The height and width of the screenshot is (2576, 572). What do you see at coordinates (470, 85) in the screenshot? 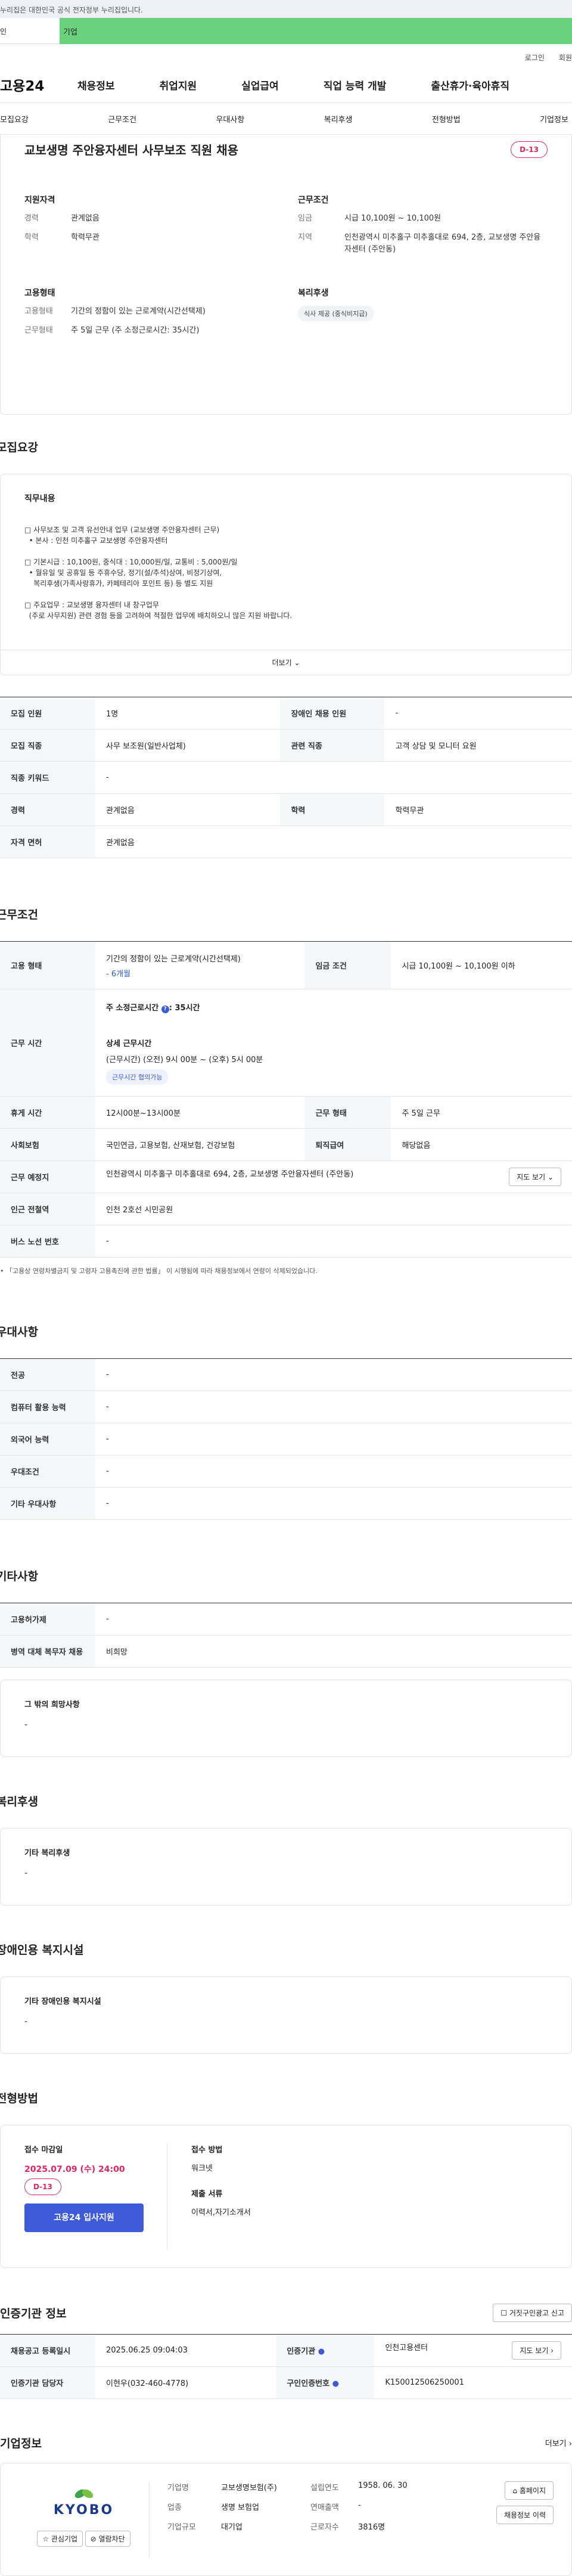
I see `nav-leave: 출산휴가·육아휴직` at bounding box center [470, 85].